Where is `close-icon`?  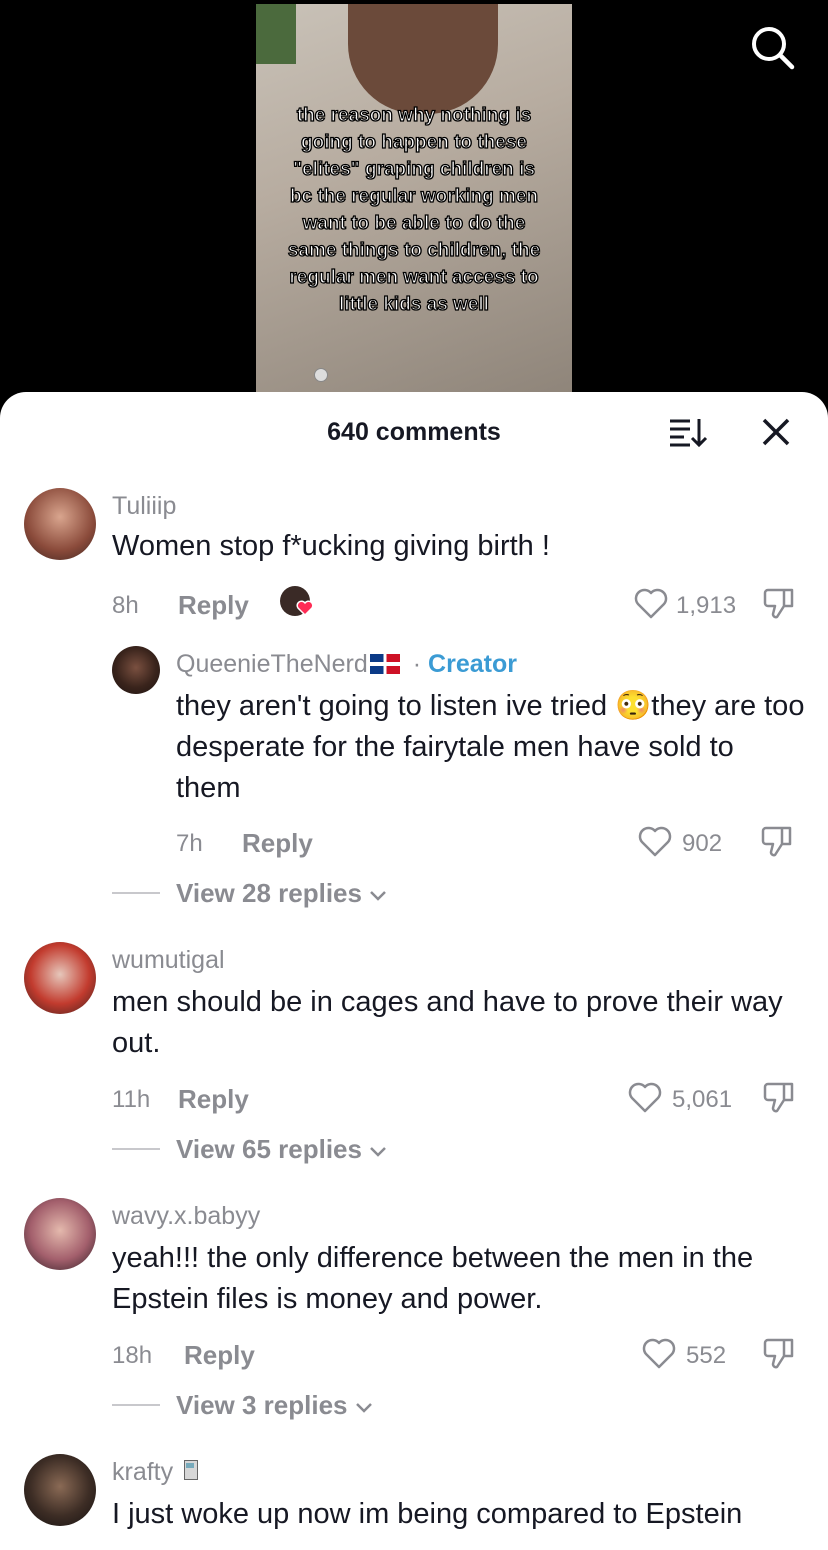 close-icon is located at coordinates (776, 432).